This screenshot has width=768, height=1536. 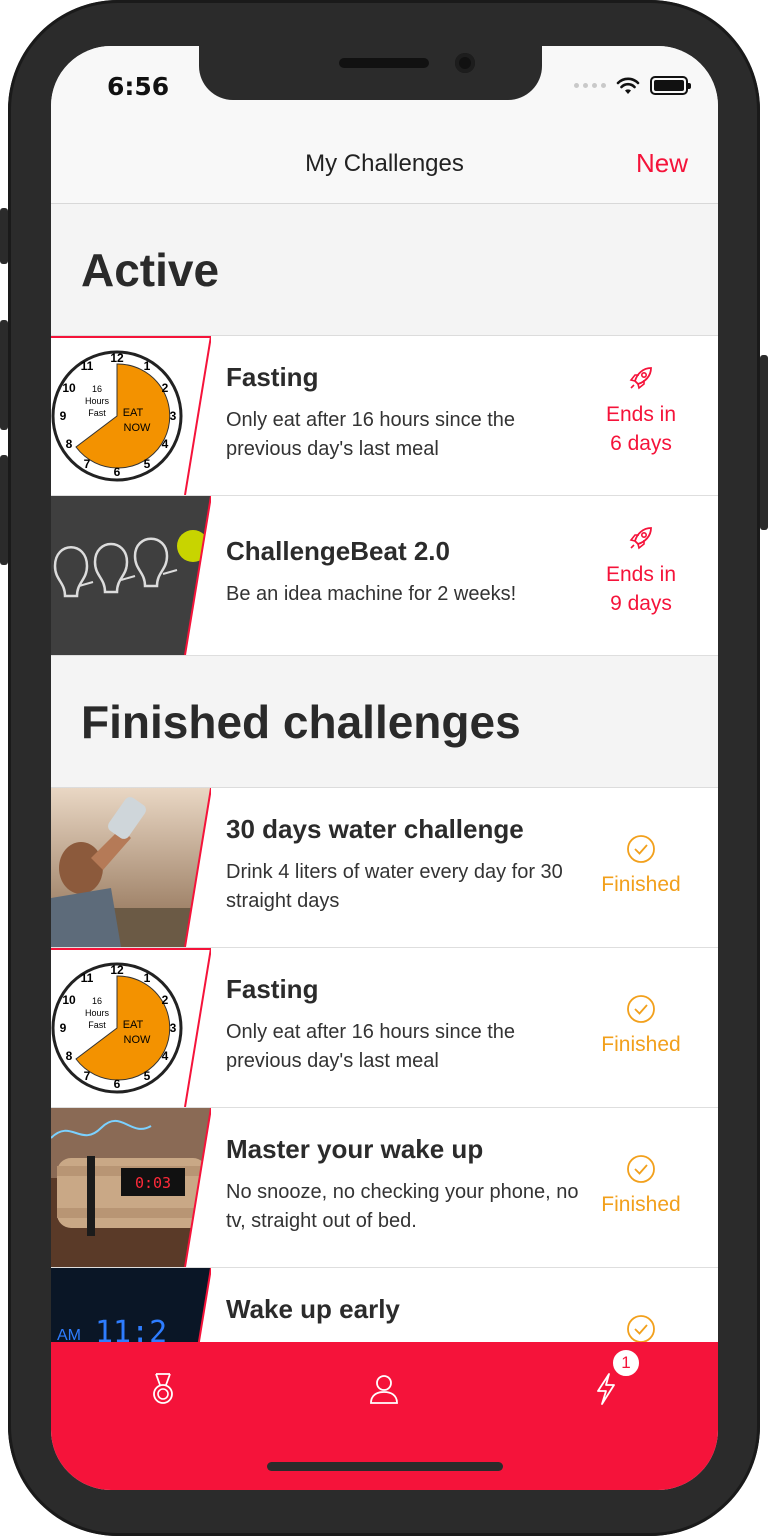 I want to click on medal-icon, so click(x=163, y=1388).